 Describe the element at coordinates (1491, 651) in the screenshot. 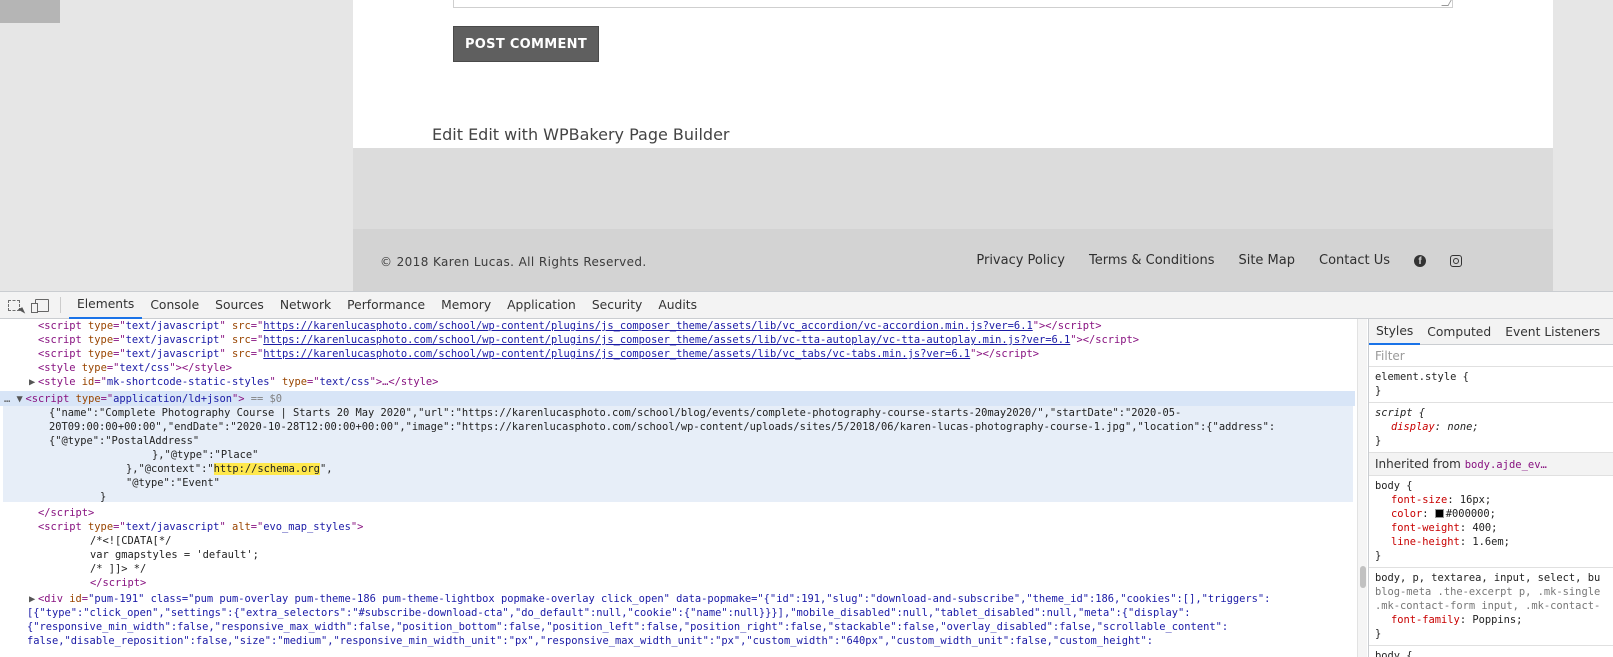

I see `body-rule-2: body {` at that location.